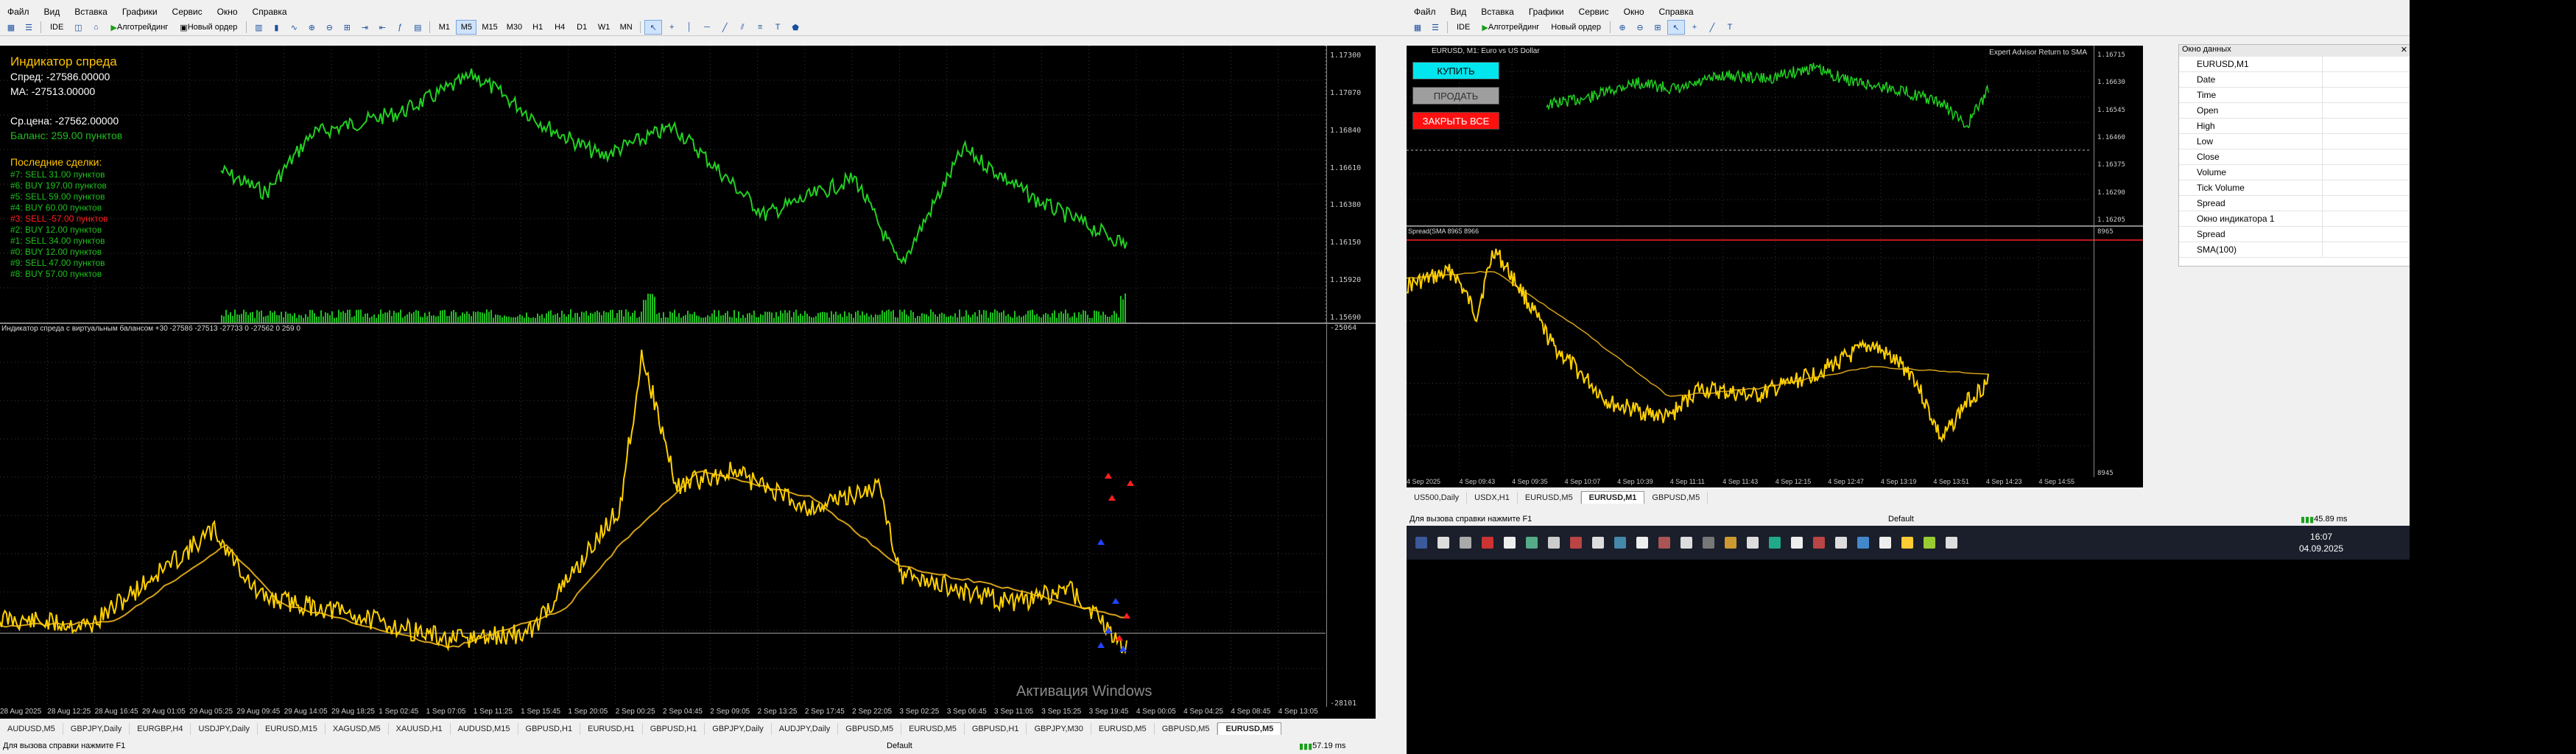 Image resolution: width=2576 pixels, height=754 pixels. What do you see at coordinates (347, 27) in the screenshot?
I see `grid-icon: ⊞` at bounding box center [347, 27].